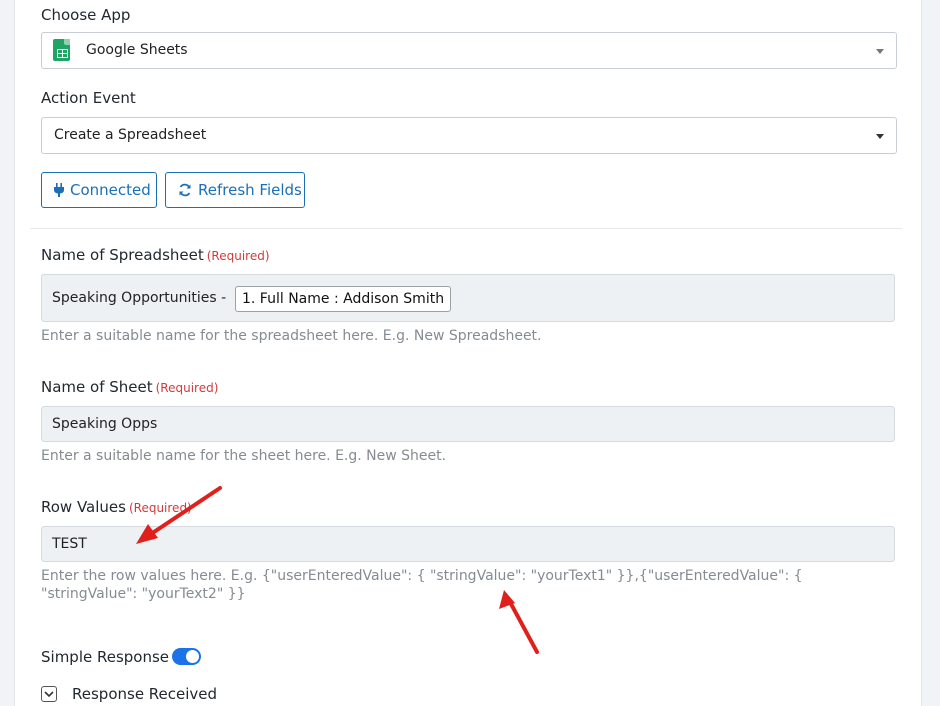  I want to click on sheet-name-field: Speaking Opps, so click(468, 424).